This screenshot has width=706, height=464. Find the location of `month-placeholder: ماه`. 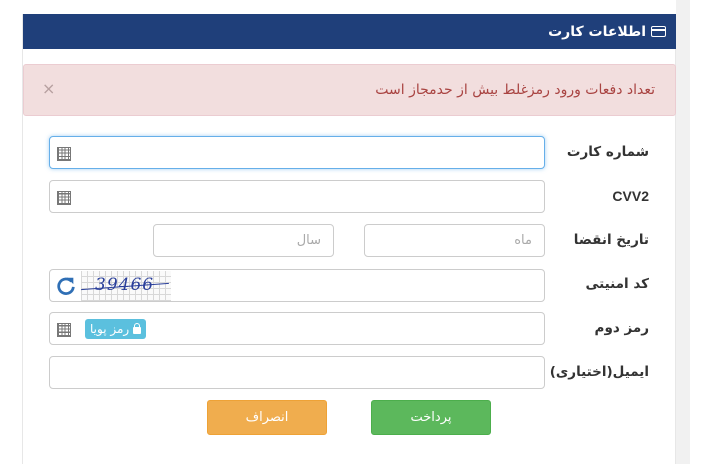

month-placeholder: ماه is located at coordinates (523, 240).